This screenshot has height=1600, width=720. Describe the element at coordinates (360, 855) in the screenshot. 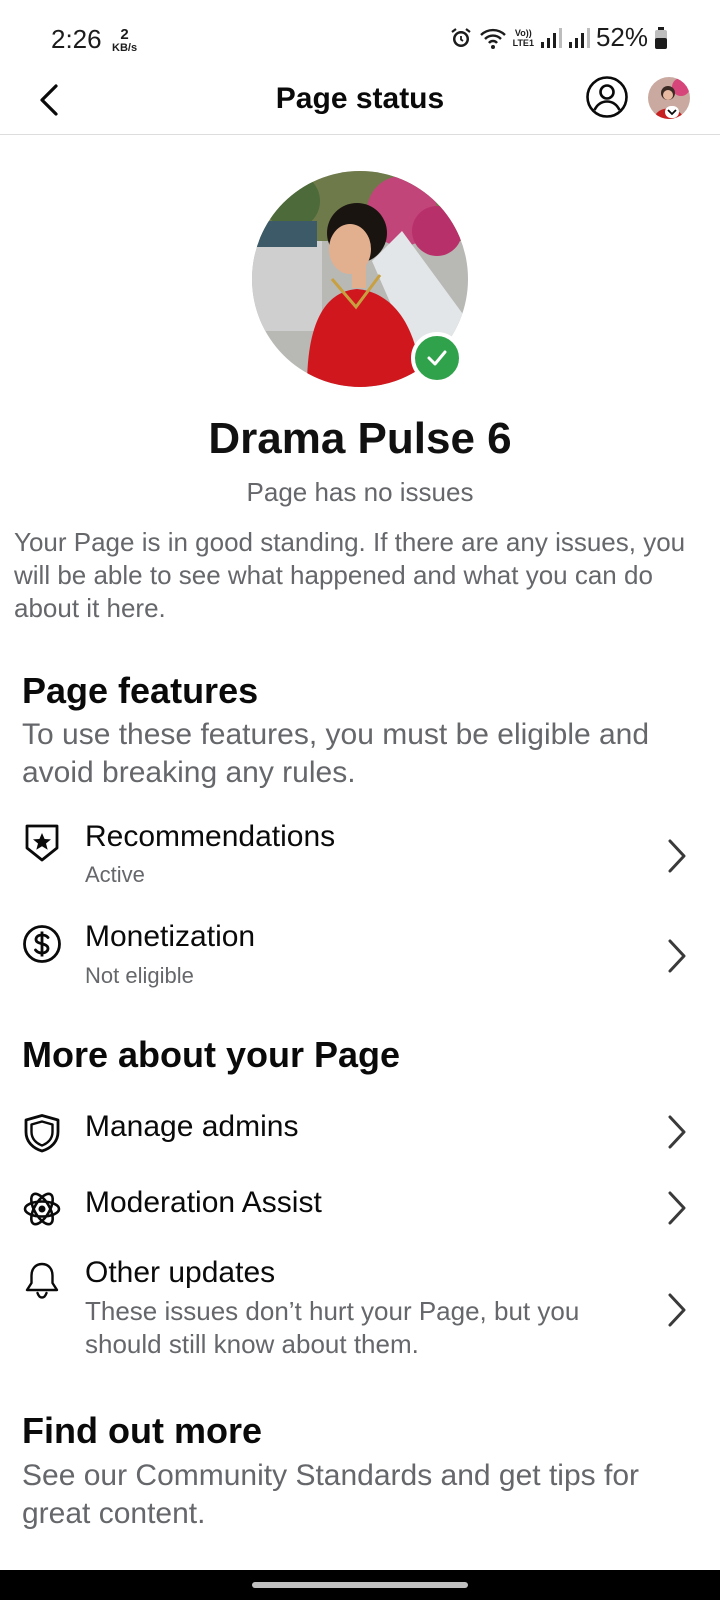

I see `recommendations-row: Recommendations Active` at that location.